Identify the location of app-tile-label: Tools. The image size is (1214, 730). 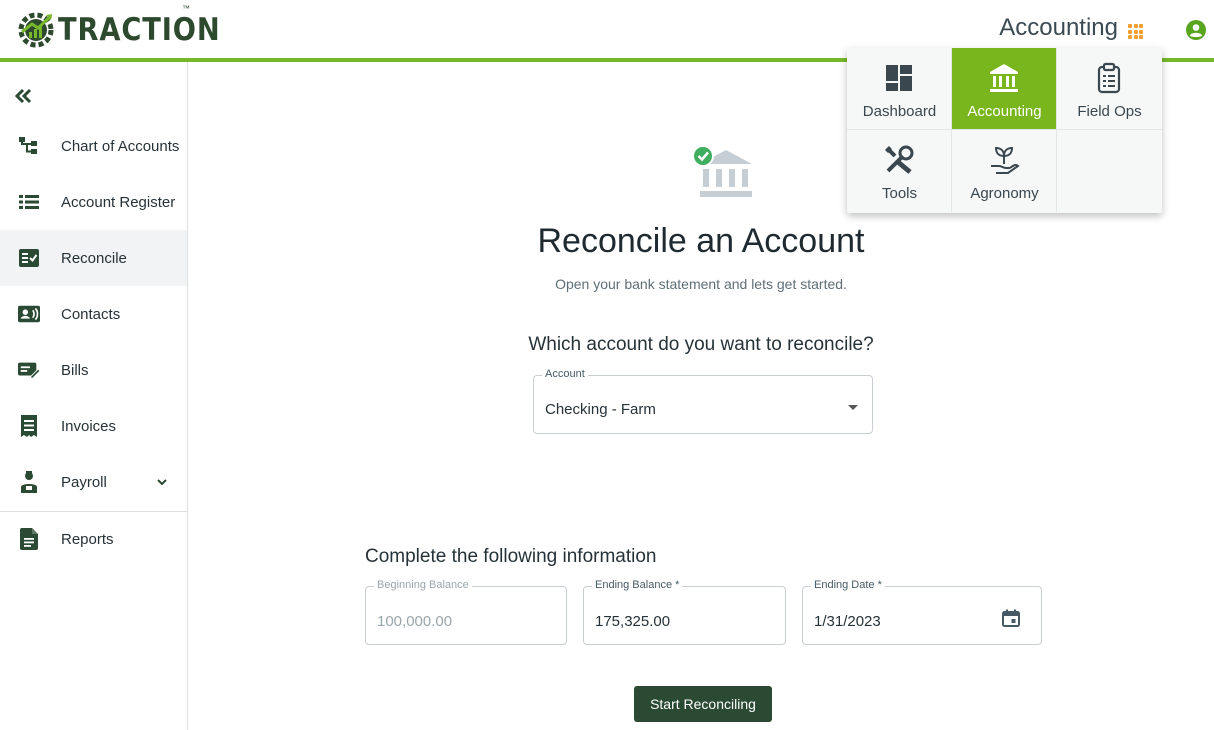
(899, 193).